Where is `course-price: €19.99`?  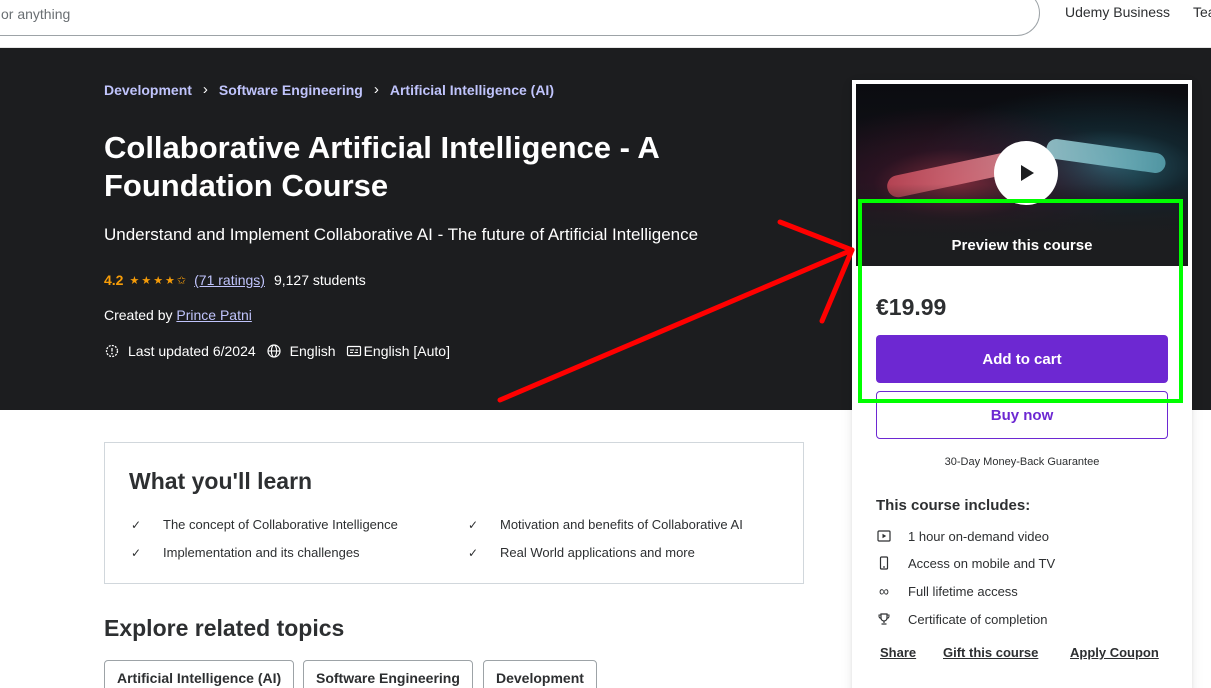 course-price: €19.99 is located at coordinates (911, 307).